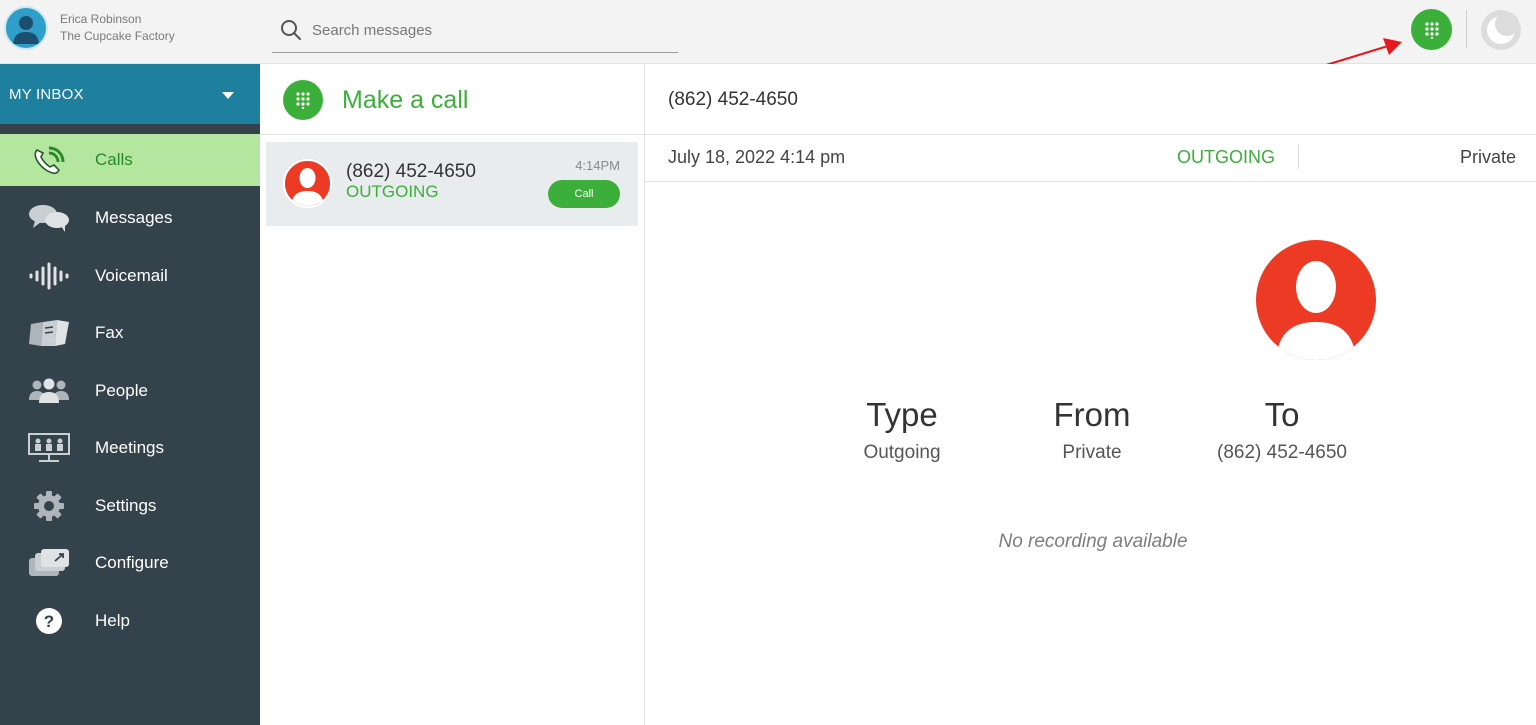  I want to click on sidebar-item-label: Configure, so click(132, 562).